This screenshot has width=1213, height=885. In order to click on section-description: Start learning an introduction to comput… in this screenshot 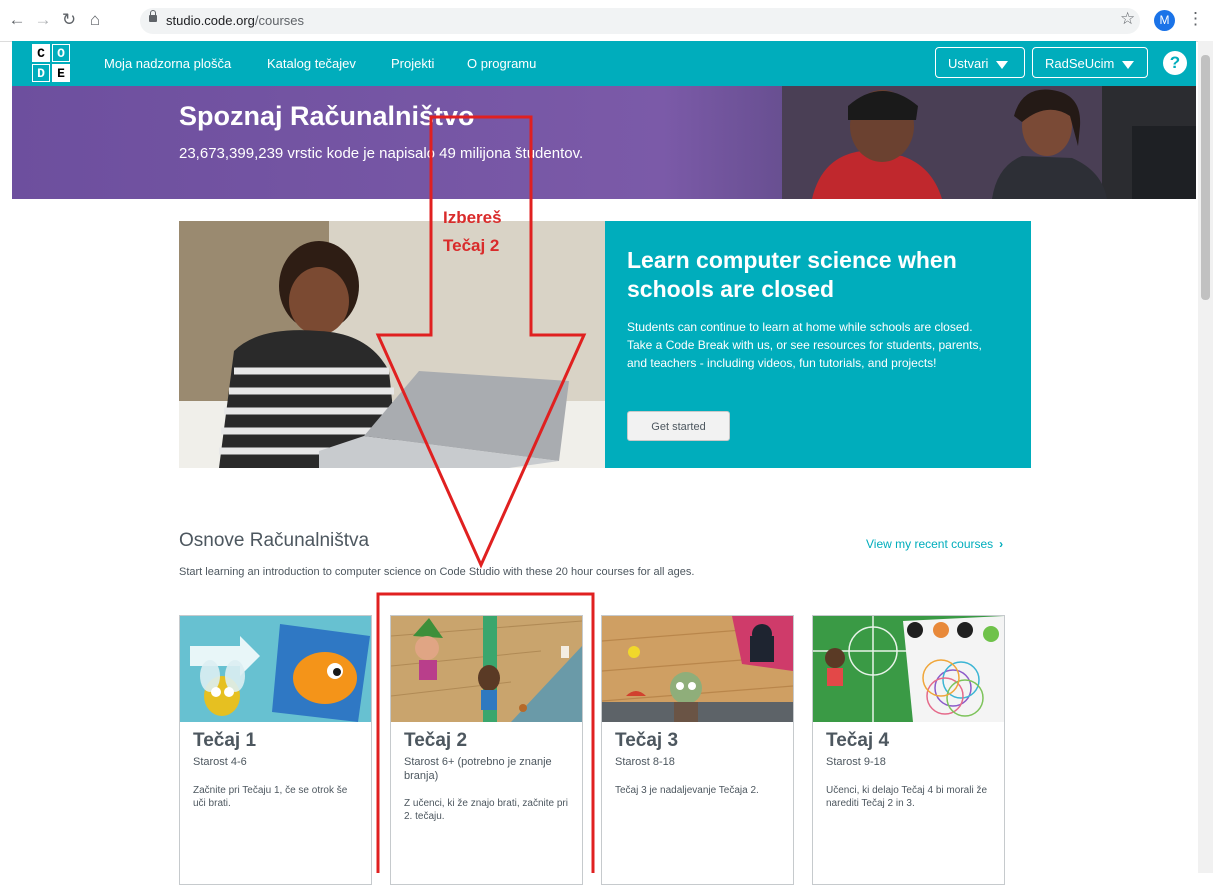, I will do `click(437, 572)`.